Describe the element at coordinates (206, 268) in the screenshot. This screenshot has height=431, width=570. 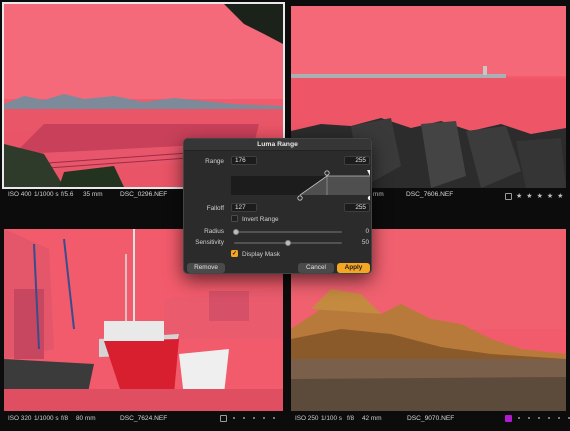
I see `remove-button: Remove` at that location.